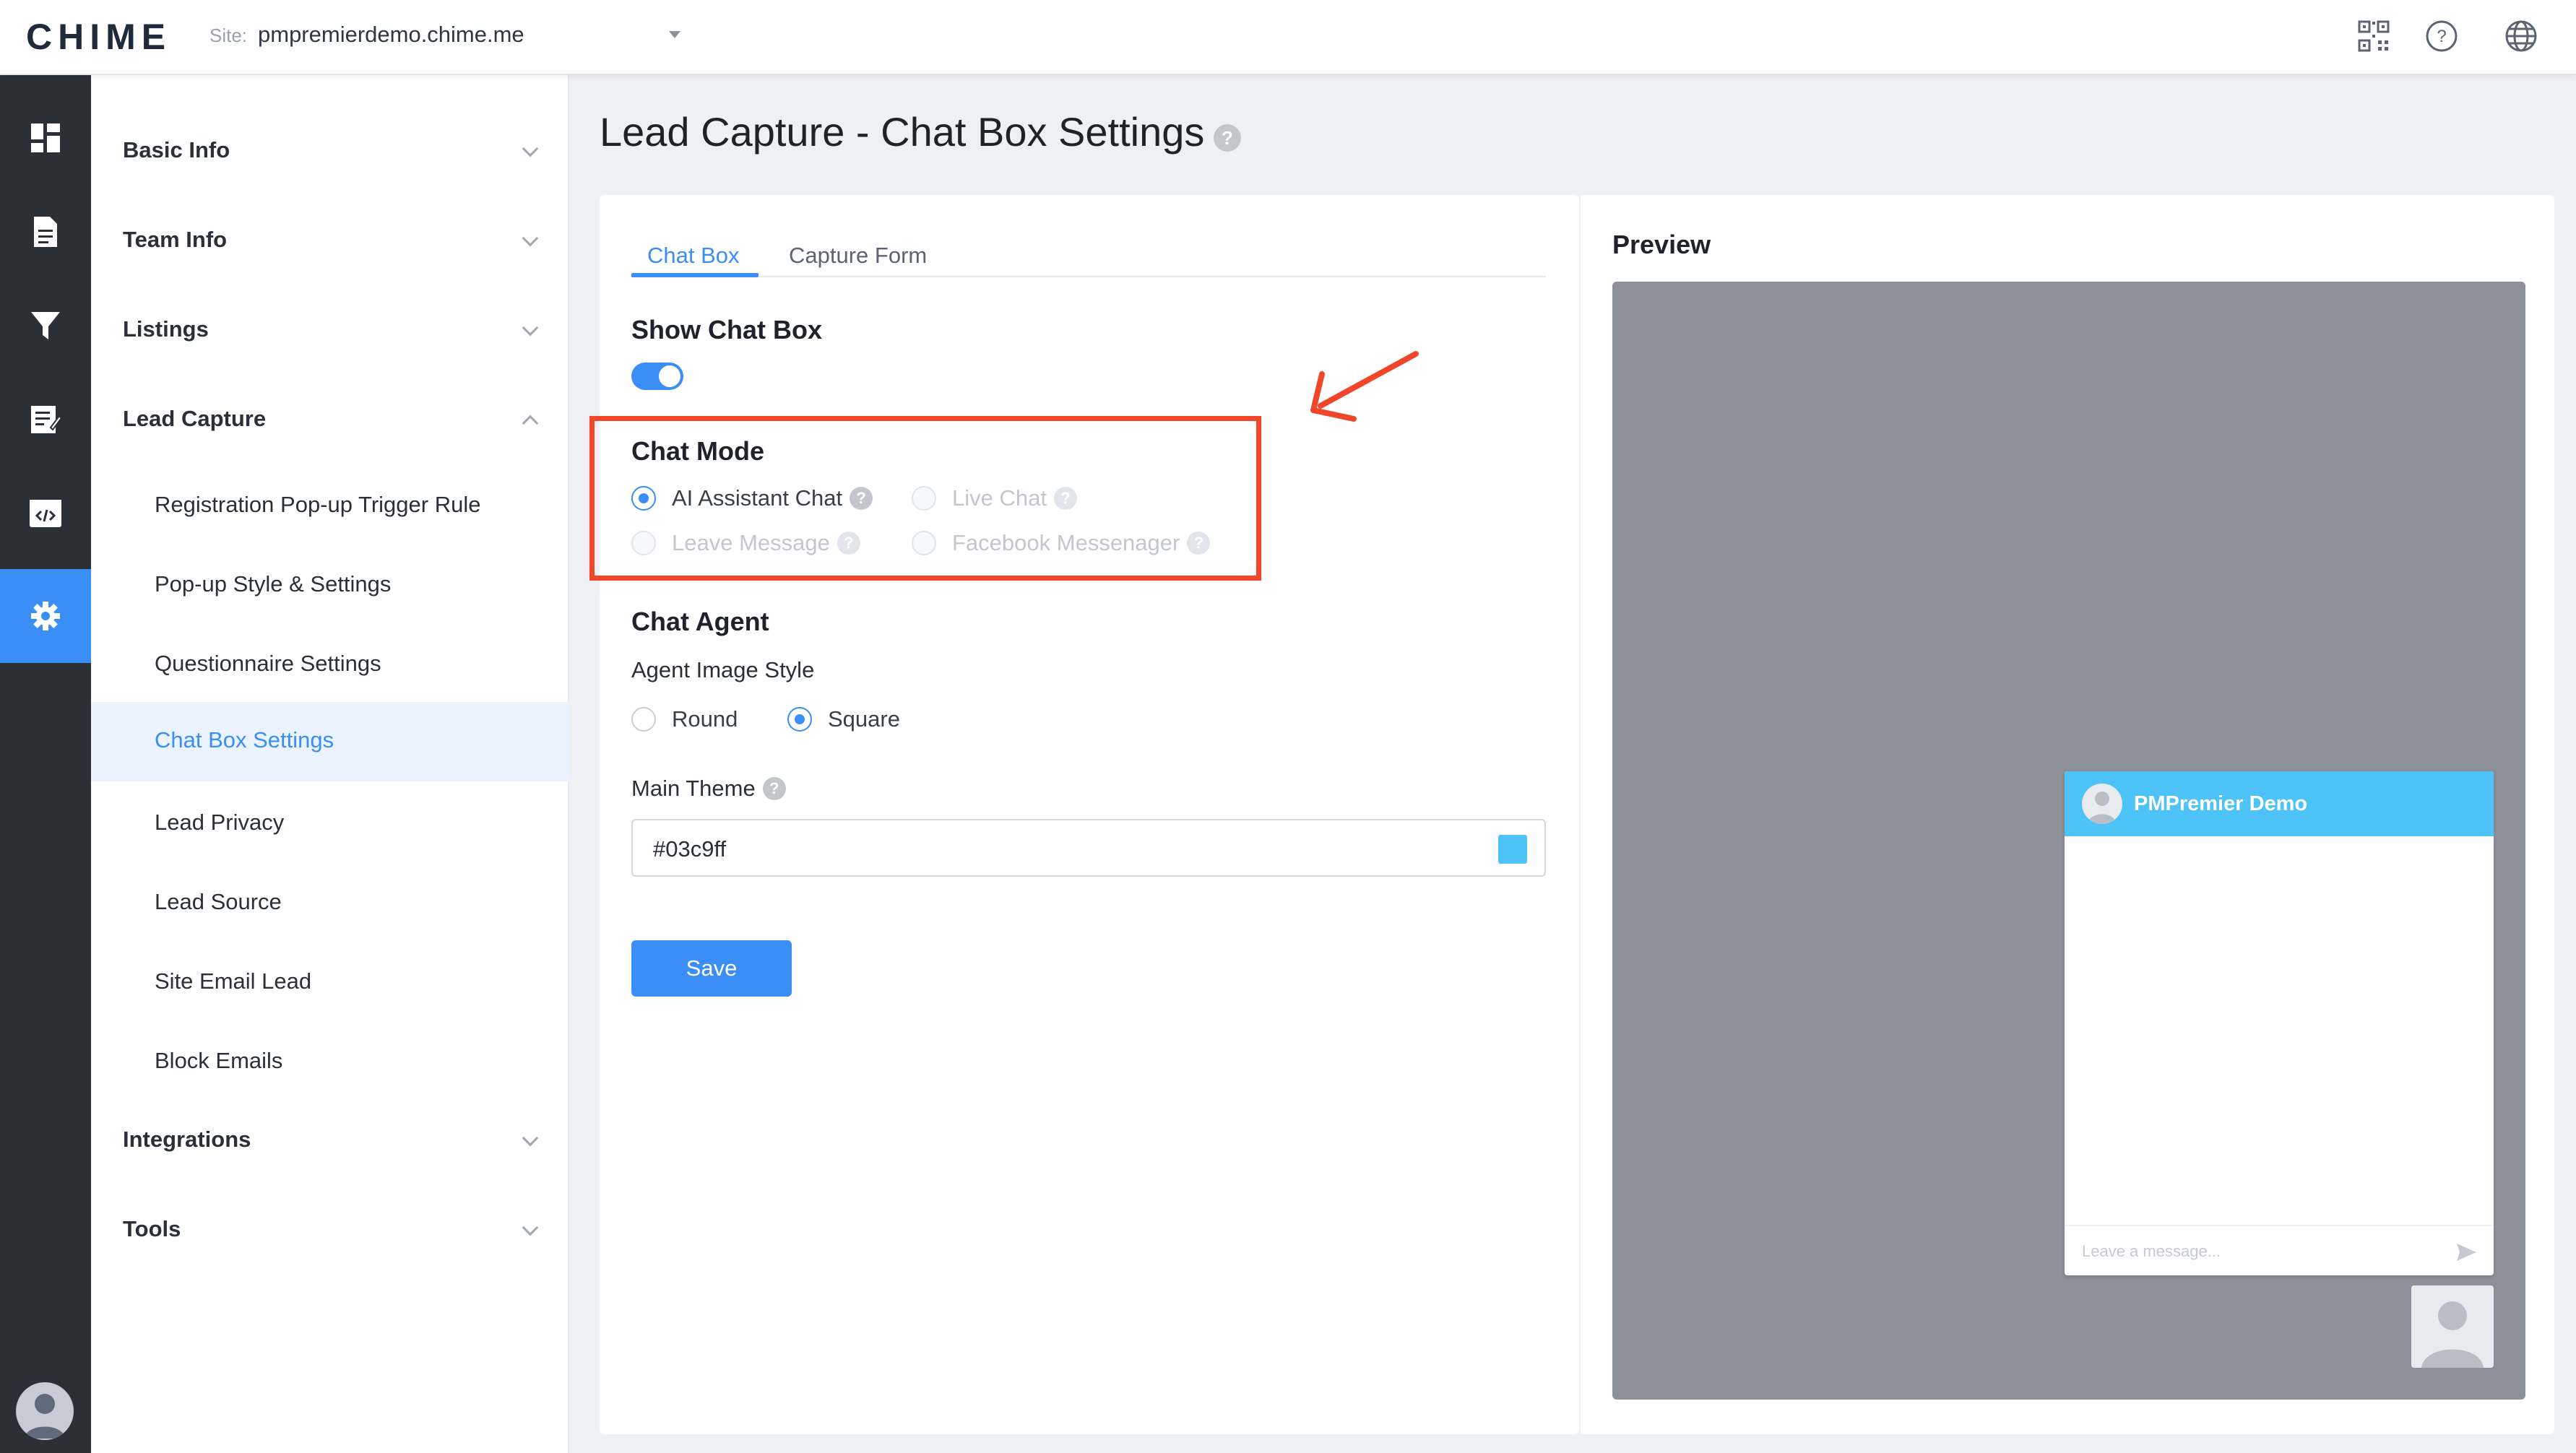 Image resolution: width=2576 pixels, height=1453 pixels. I want to click on main-theme-label: Main Theme ?, so click(708, 789).